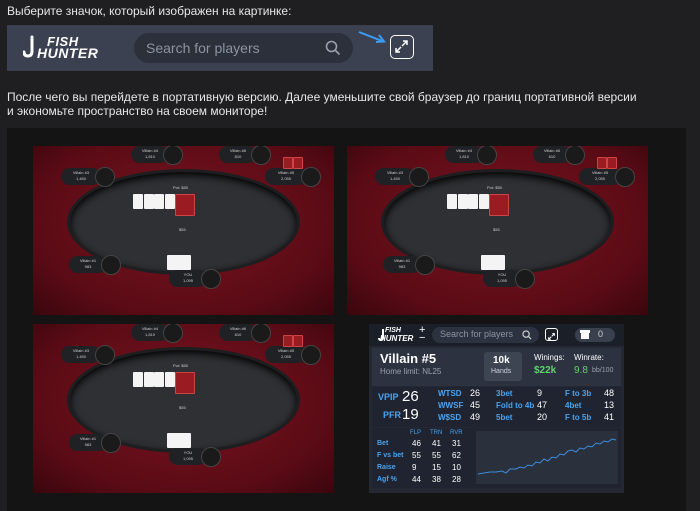  I want to click on stat-label: 4bet, so click(573, 405).